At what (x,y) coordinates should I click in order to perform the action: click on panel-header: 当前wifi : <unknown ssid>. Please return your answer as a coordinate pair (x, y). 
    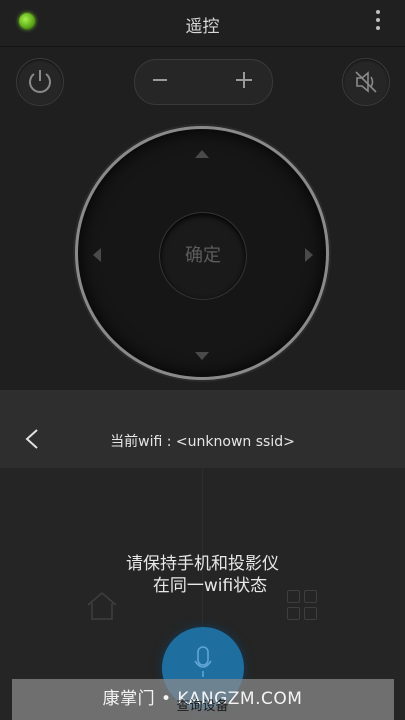
    Looking at the image, I should click on (202, 429).